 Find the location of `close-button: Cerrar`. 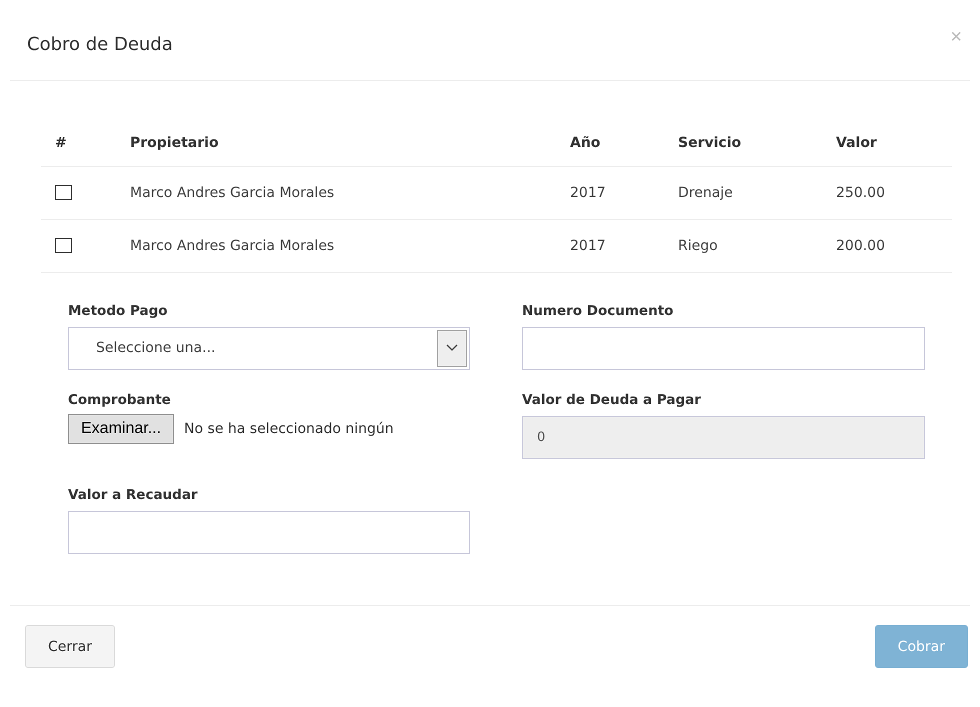

close-button: Cerrar is located at coordinates (70, 646).